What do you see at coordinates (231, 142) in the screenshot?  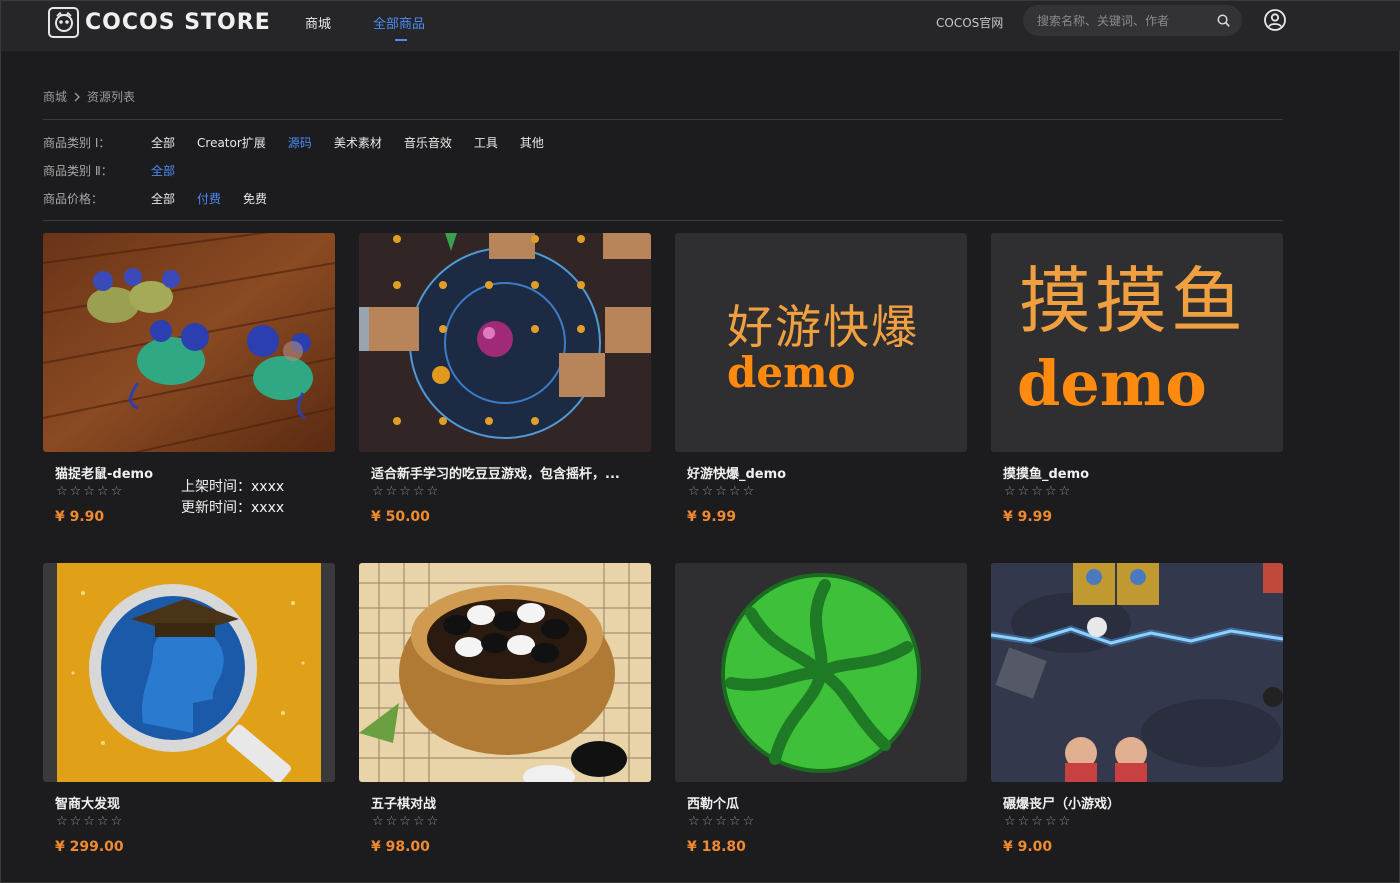 I see `filter-option-creator-extension: Creator扩展` at bounding box center [231, 142].